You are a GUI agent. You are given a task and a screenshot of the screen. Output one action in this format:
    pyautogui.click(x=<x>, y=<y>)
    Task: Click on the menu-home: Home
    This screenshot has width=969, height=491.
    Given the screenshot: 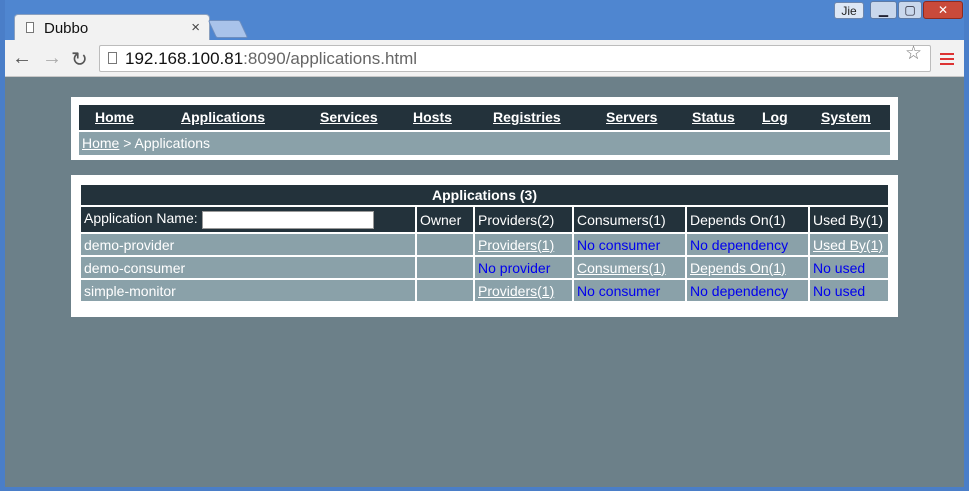 What is the action you would take?
    pyautogui.click(x=114, y=117)
    